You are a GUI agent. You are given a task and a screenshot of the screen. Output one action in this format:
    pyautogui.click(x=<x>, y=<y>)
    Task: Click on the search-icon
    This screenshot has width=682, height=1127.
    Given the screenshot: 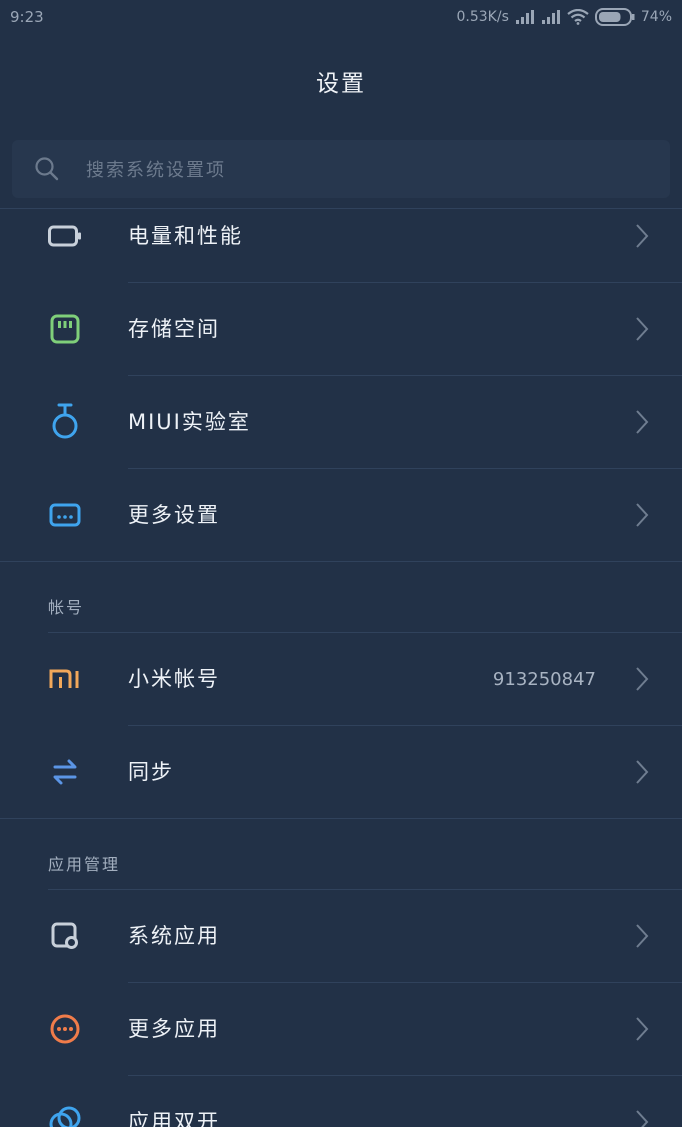 What is the action you would take?
    pyautogui.click(x=47, y=169)
    